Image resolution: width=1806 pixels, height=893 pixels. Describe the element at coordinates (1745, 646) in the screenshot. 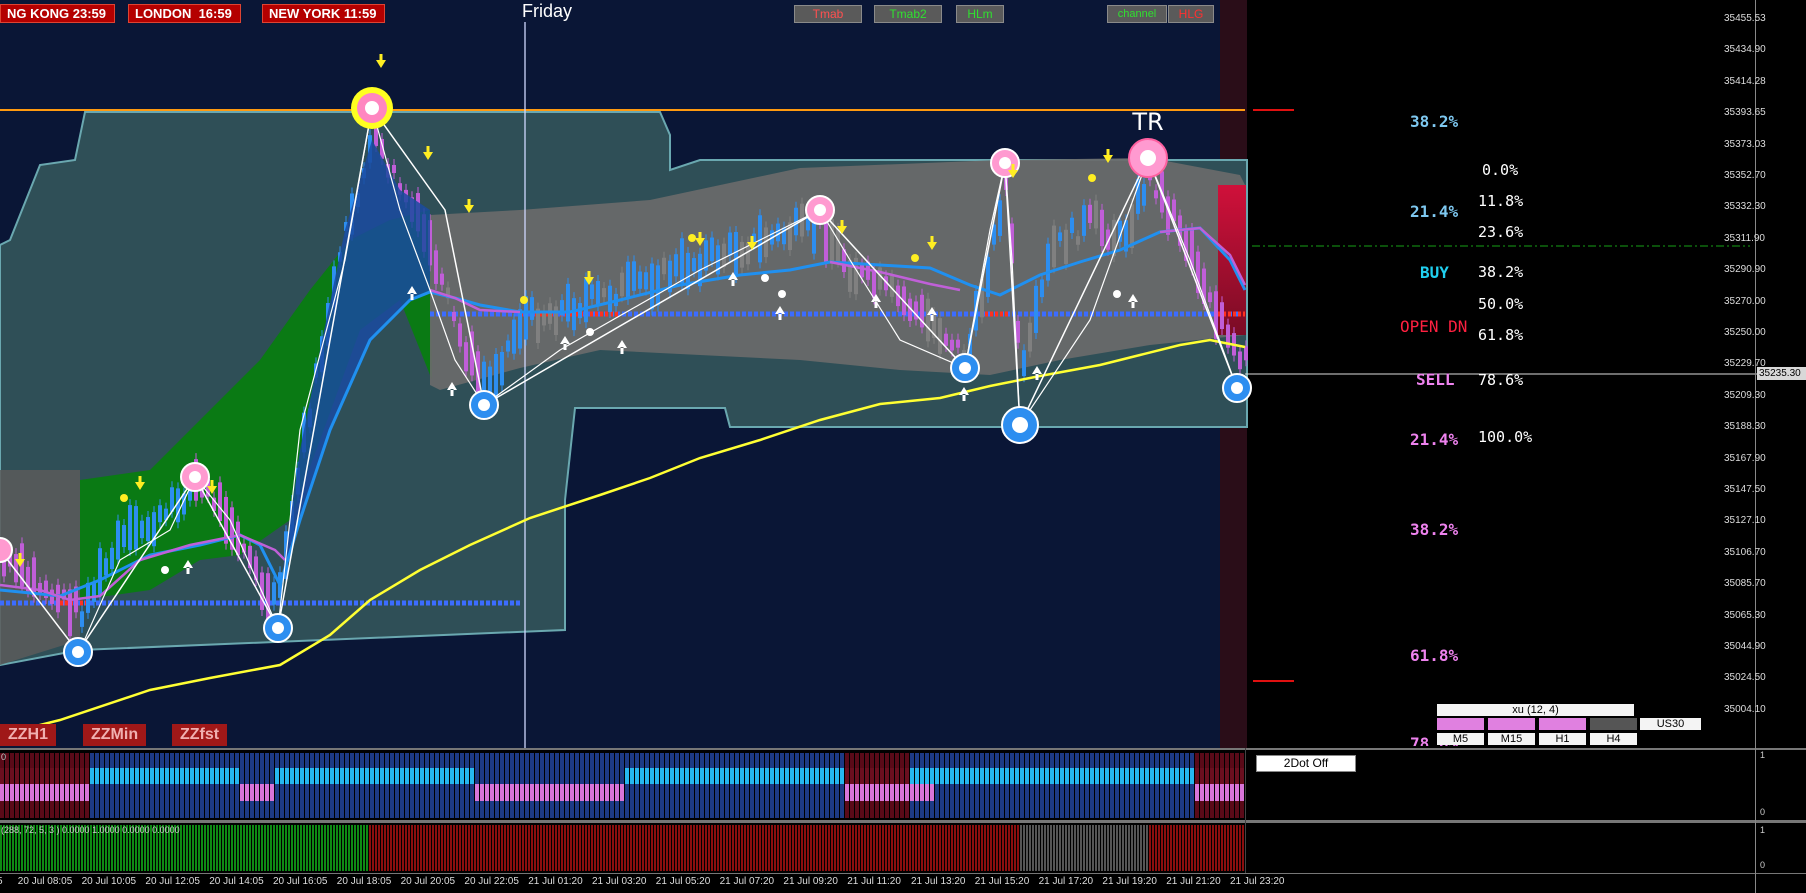

I see `price-tick: 35044.90` at that location.